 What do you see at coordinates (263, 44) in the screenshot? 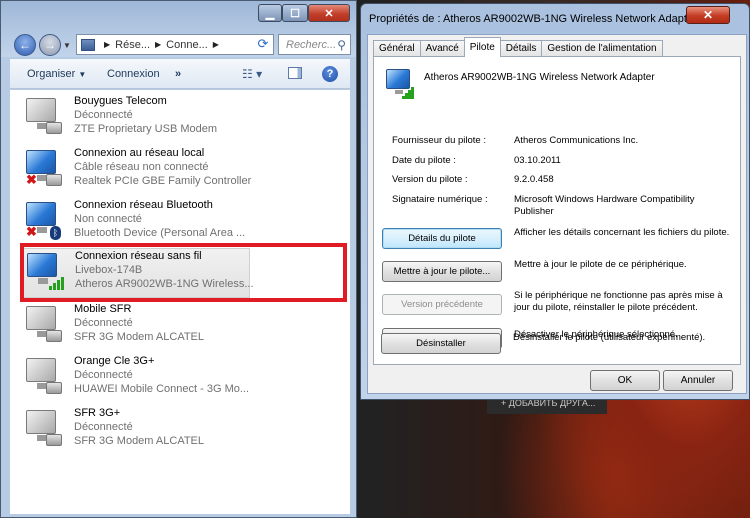
I see `refresh-icon: ⟳` at bounding box center [263, 44].